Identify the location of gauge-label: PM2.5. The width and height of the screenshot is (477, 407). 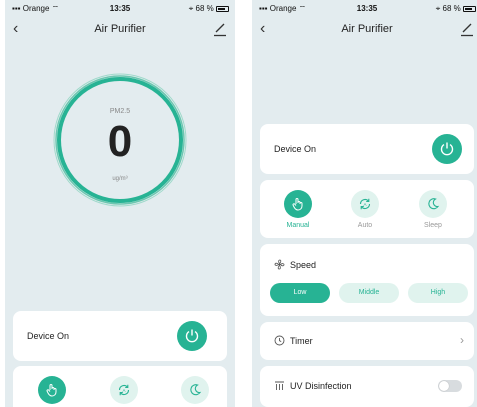
(120, 111).